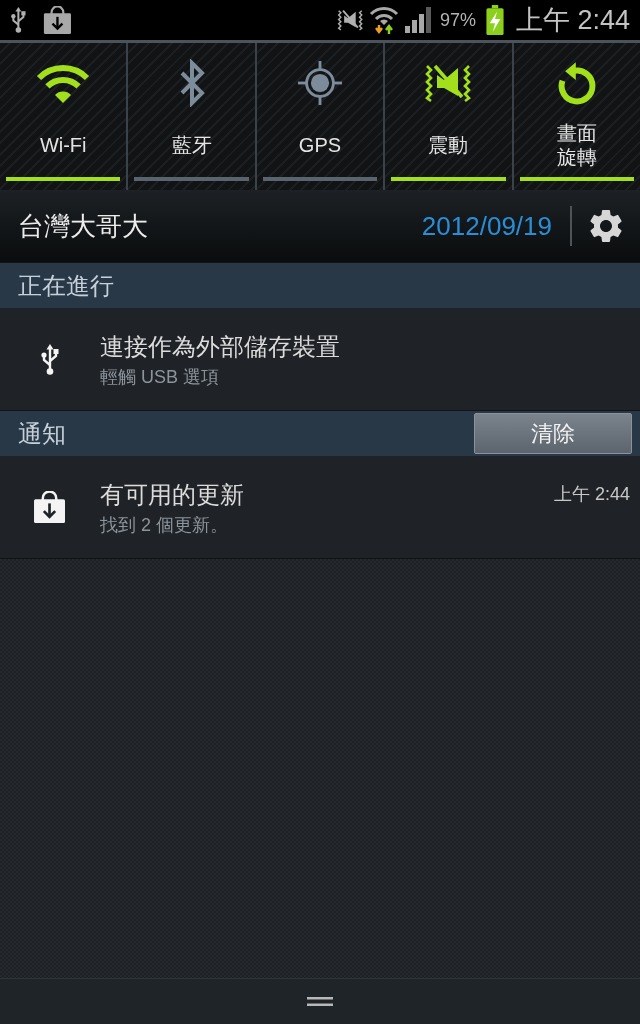 Image resolution: width=640 pixels, height=1024 pixels. Describe the element at coordinates (66, 285) in the screenshot. I see `section-title: 正在進行` at that location.